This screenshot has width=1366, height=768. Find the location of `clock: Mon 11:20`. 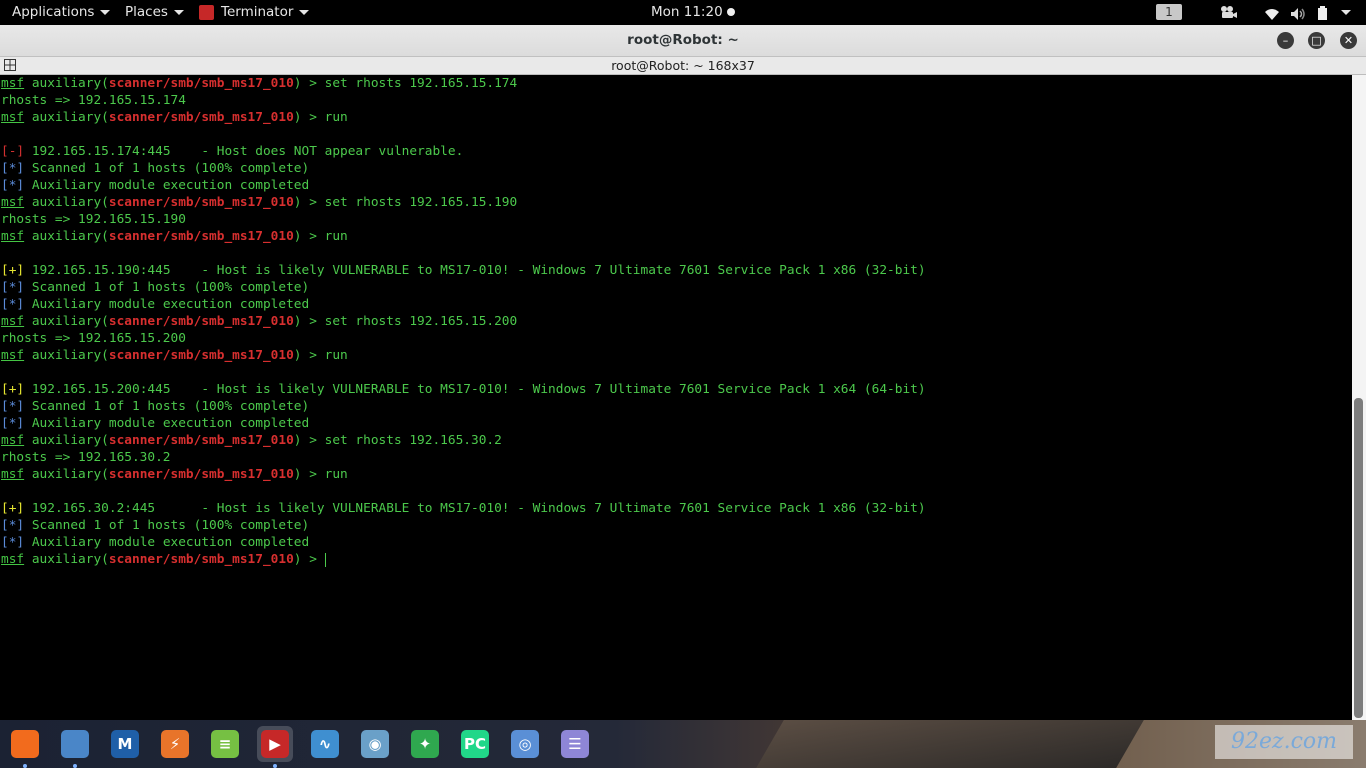

clock: Mon 11:20 is located at coordinates (693, 12).